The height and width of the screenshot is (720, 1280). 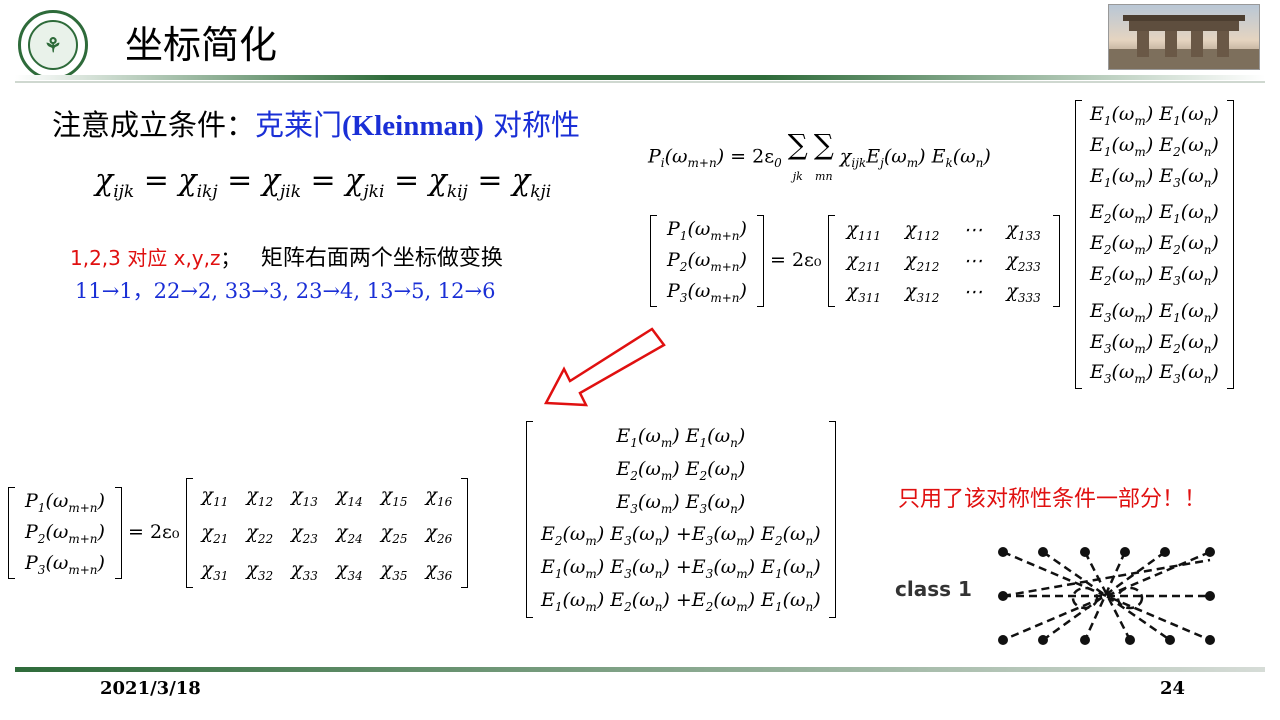 What do you see at coordinates (349, 570) in the screenshot?
I see `chi-cell: χ34` at bounding box center [349, 570].